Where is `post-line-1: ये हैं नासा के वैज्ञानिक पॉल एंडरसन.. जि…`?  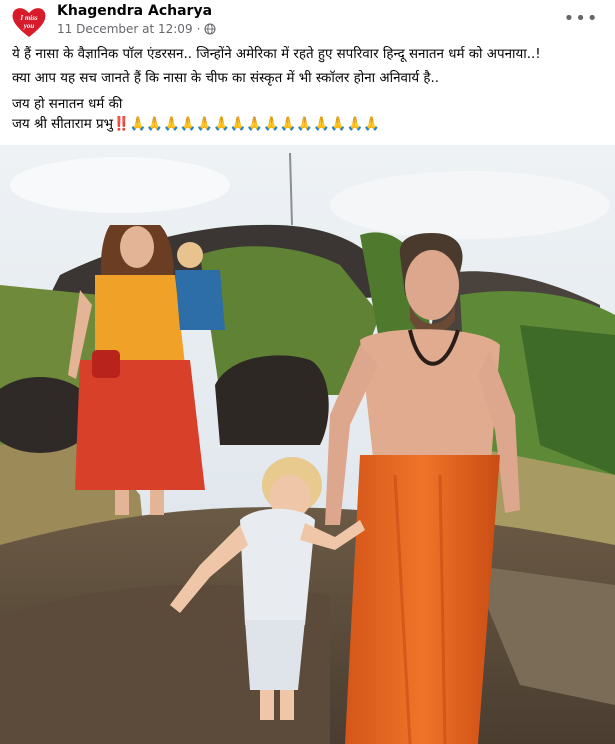
post-line-1: ये हैं नासा के वैज्ञानिक पॉल एंडरसन.. जि… is located at coordinates (276, 54).